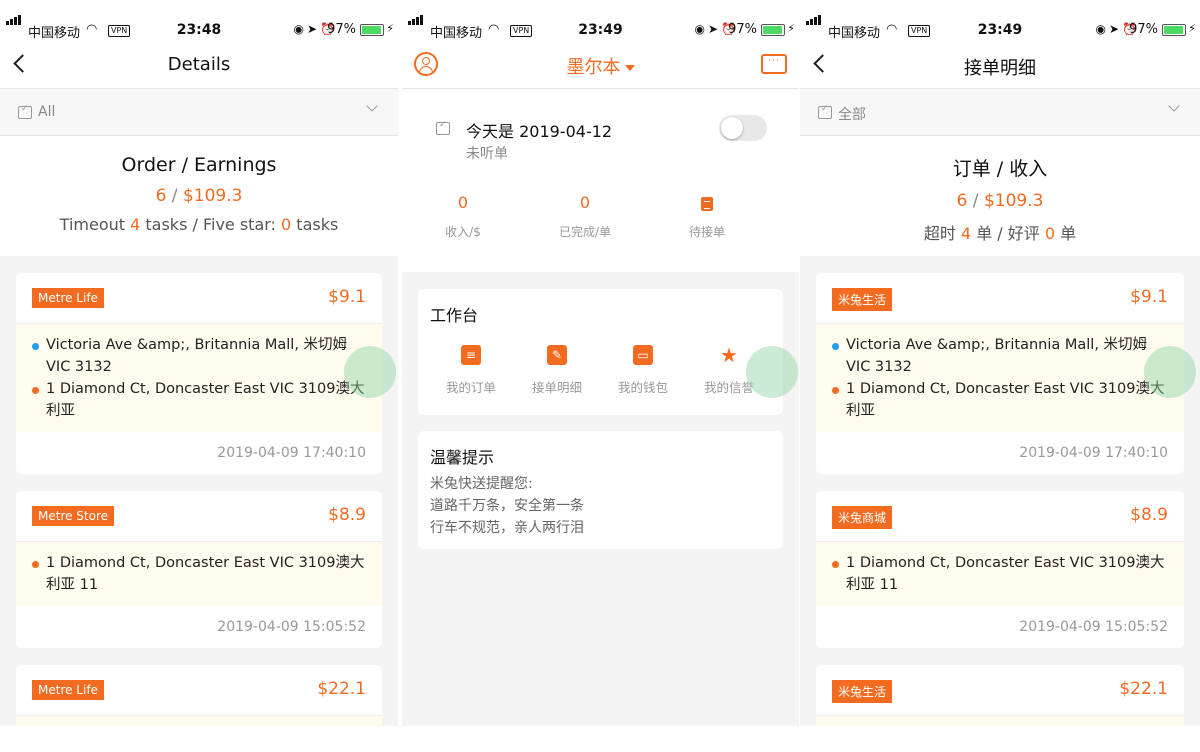 Image resolution: width=1200 pixels, height=752 pixels. I want to click on orders-icon: ≡, so click(471, 355).